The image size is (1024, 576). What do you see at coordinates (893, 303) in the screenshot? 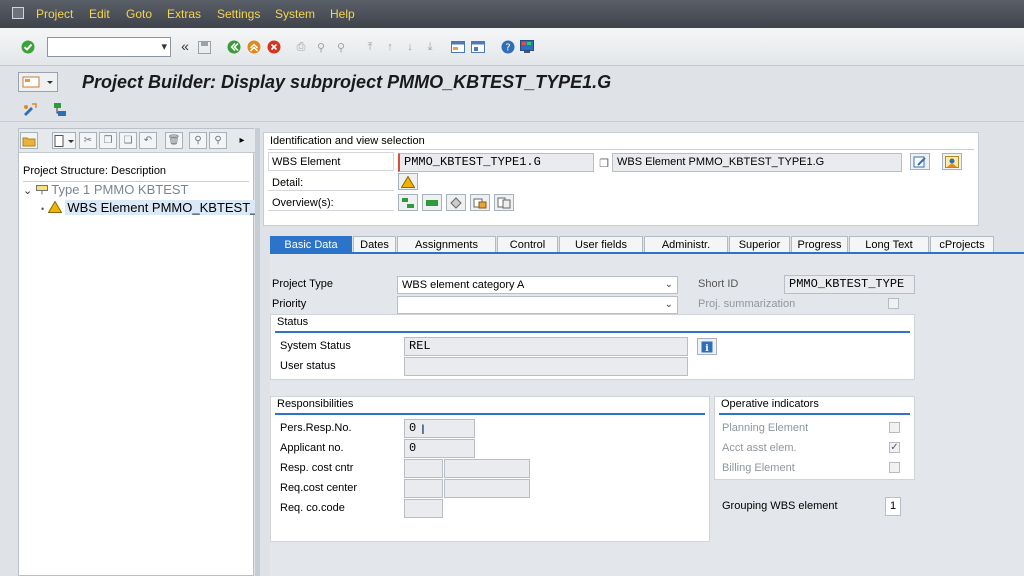
I see `proj-summarization-checkbox` at bounding box center [893, 303].